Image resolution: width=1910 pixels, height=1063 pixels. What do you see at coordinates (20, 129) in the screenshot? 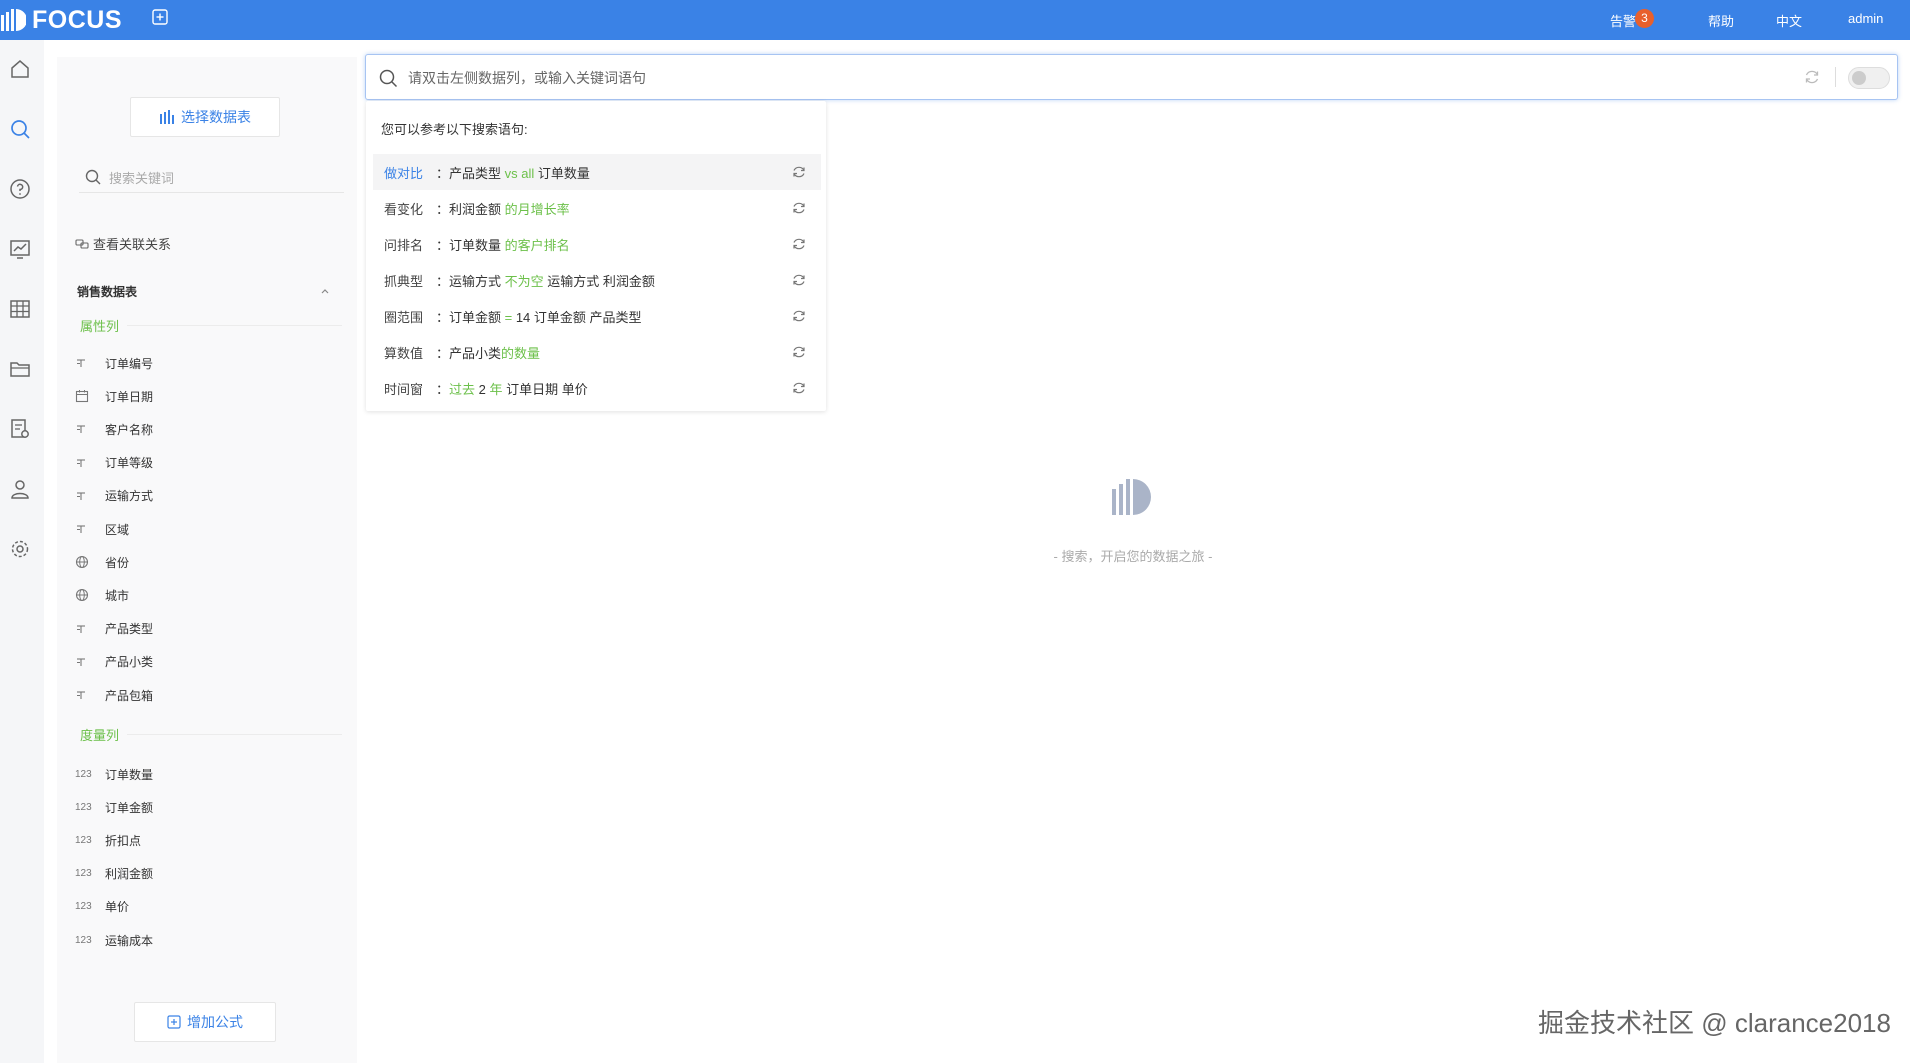
I see `search-icon` at bounding box center [20, 129].